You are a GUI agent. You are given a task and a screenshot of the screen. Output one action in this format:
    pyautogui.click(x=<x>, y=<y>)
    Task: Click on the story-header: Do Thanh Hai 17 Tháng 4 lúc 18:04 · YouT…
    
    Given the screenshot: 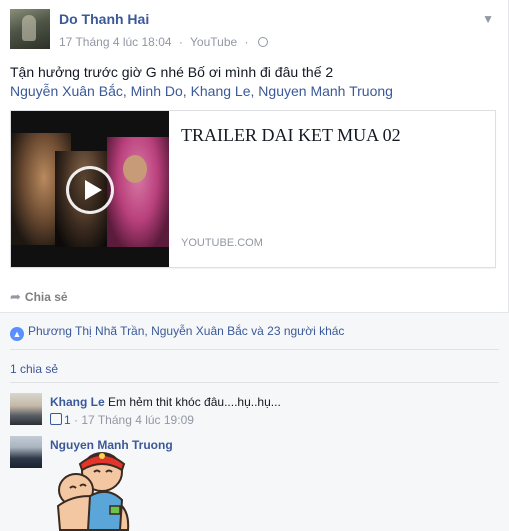 What is the action you would take?
    pyautogui.click(x=255, y=30)
    